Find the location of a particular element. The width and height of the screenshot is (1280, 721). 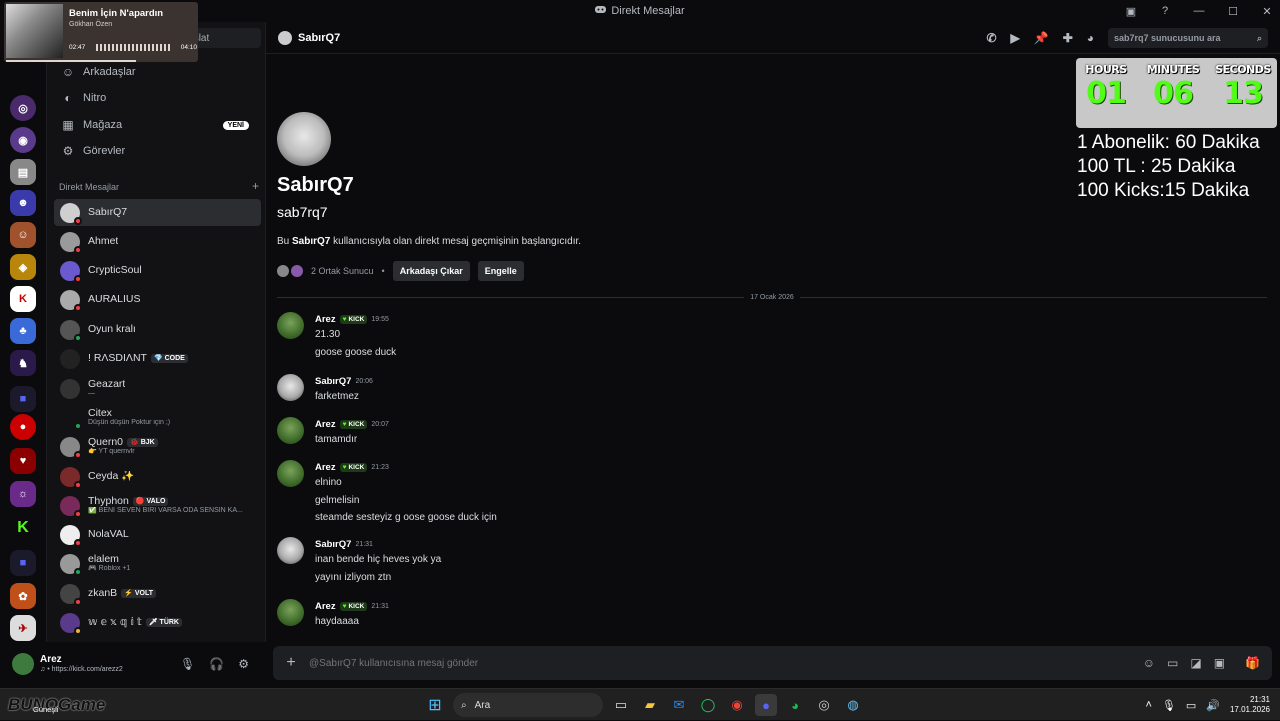

seconds-label: SECONDS is located at coordinates (1243, 69).